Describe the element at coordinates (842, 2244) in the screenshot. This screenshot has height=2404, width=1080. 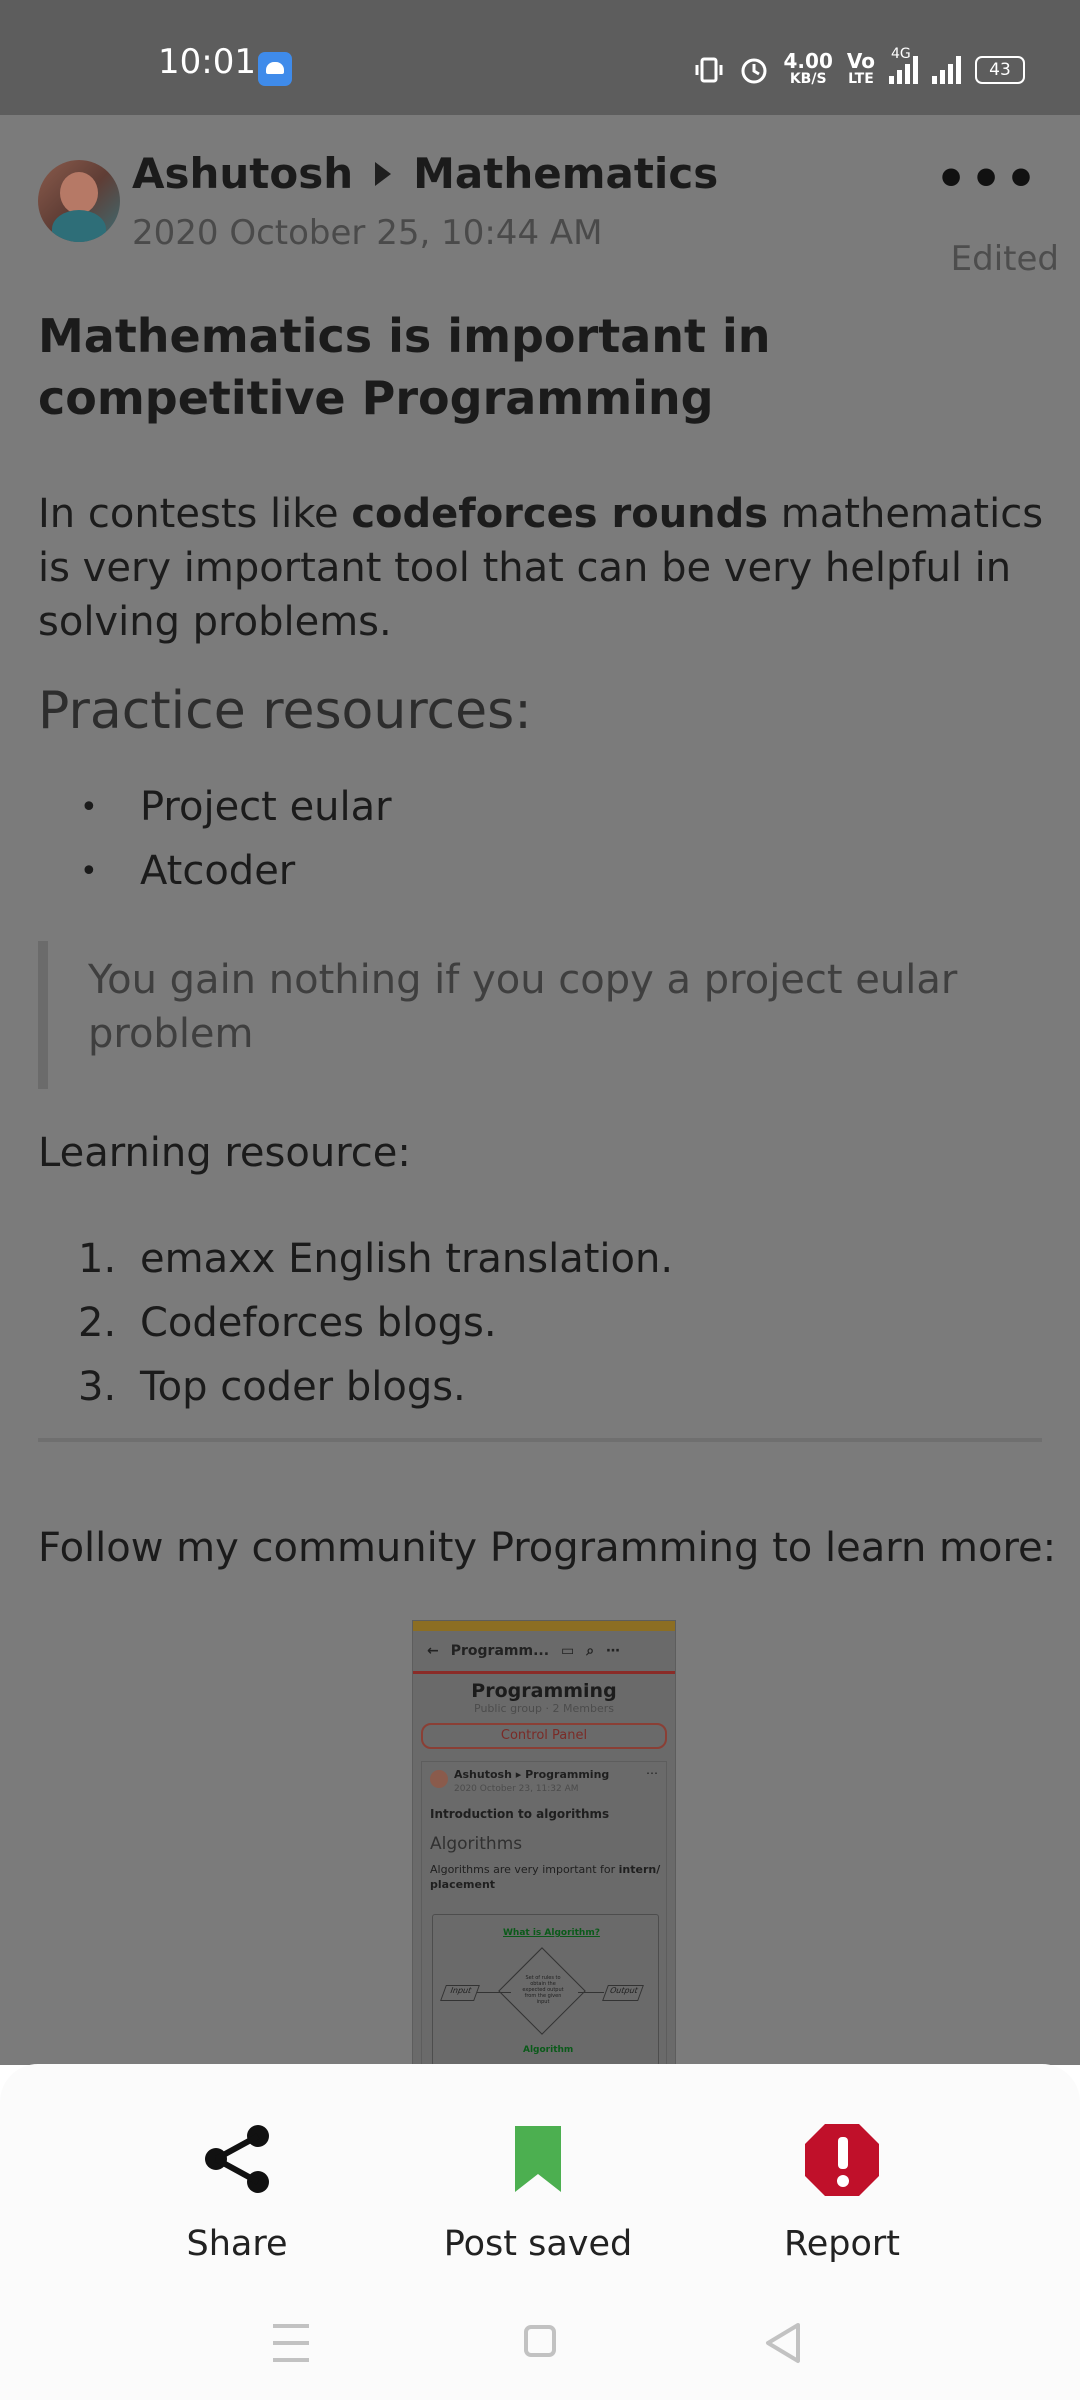
I see `report-label: Report` at that location.